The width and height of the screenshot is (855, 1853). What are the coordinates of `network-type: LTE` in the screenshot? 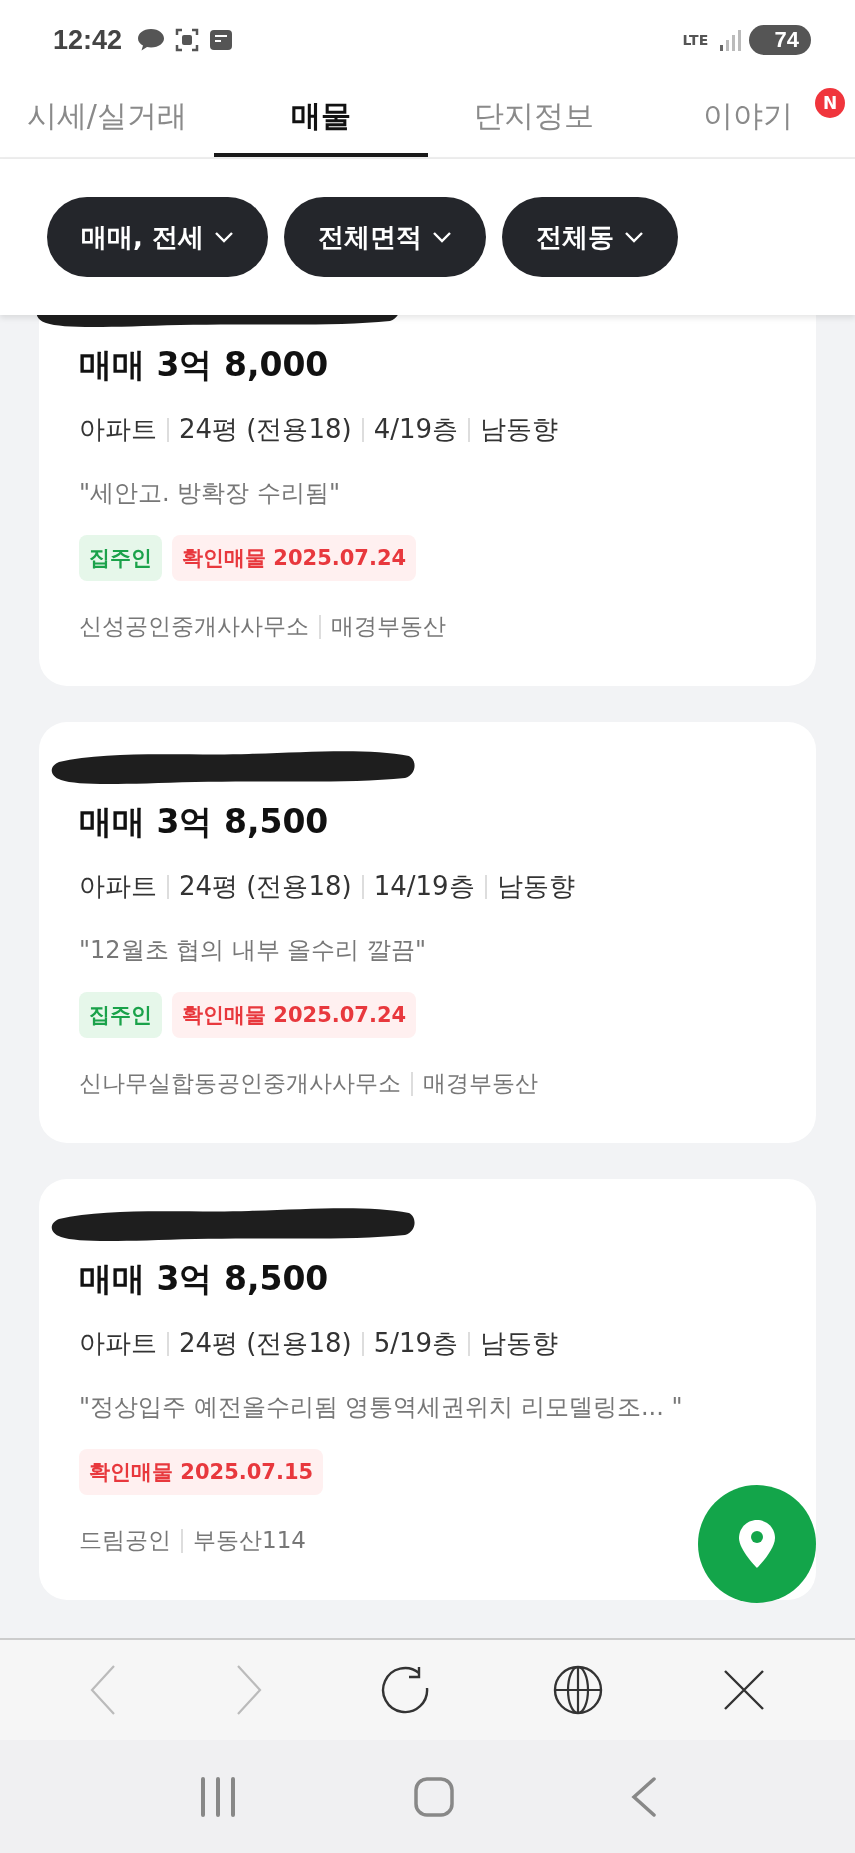 It's located at (696, 40).